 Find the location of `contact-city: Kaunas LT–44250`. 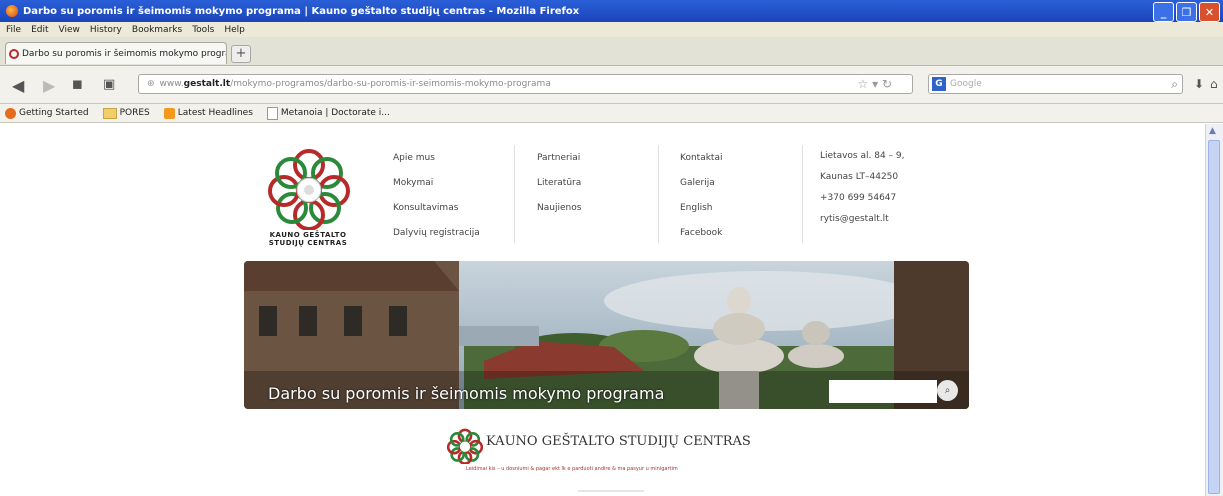

contact-city: Kaunas LT–44250 is located at coordinates (859, 177).